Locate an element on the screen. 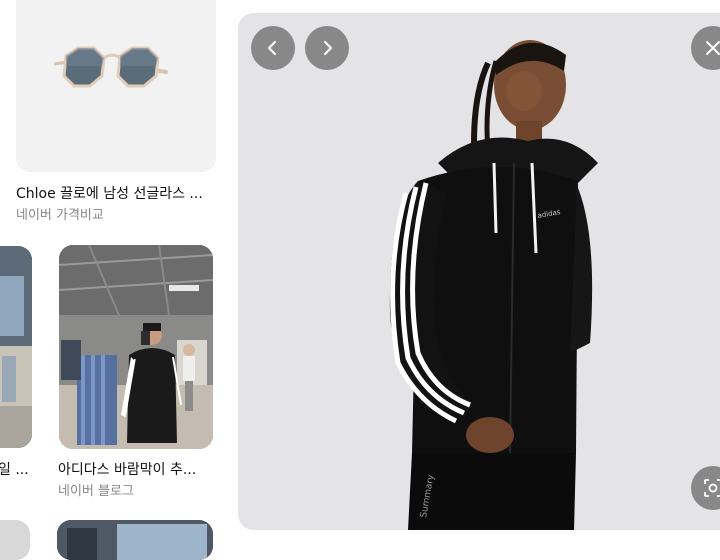 Image resolution: width=720 pixels, height=560 pixels. chevron-left-icon is located at coordinates (272, 48).